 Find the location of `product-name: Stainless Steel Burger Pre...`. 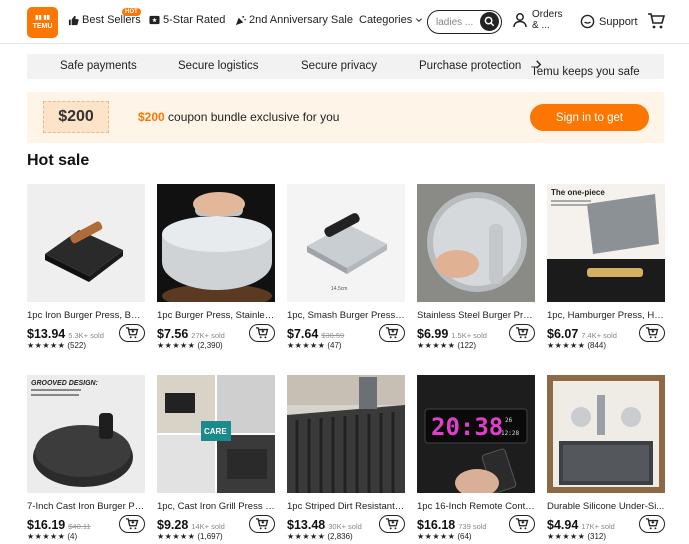

product-name: Stainless Steel Burger Pre... is located at coordinates (476, 315).